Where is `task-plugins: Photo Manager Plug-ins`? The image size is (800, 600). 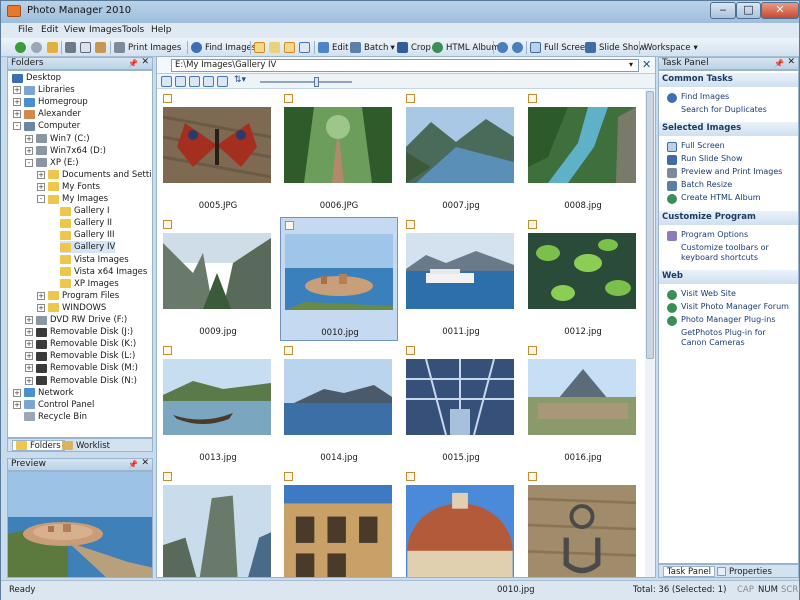 task-plugins: Photo Manager Plug-ins is located at coordinates (721, 320).